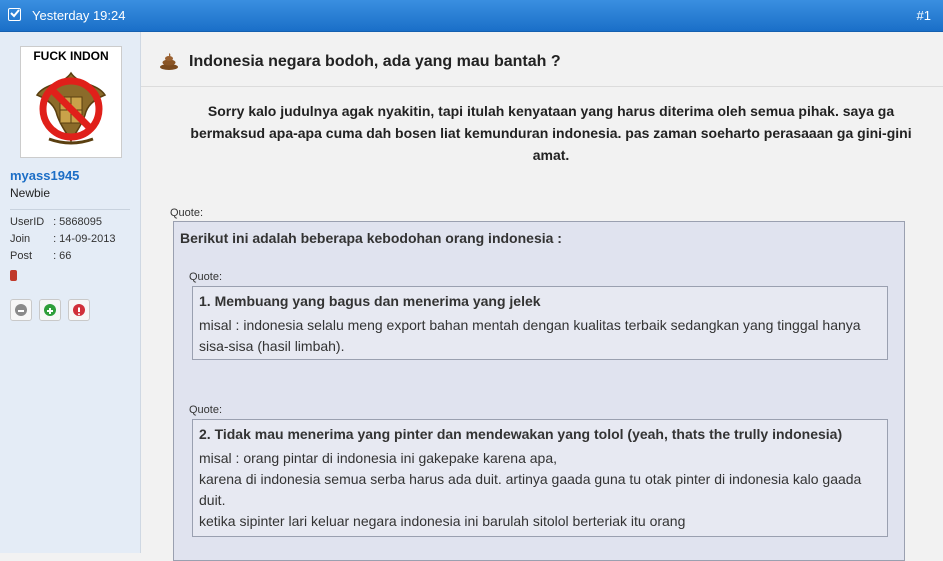 The width and height of the screenshot is (943, 561). What do you see at coordinates (924, 15) in the screenshot?
I see `post-number-link: #1` at bounding box center [924, 15].